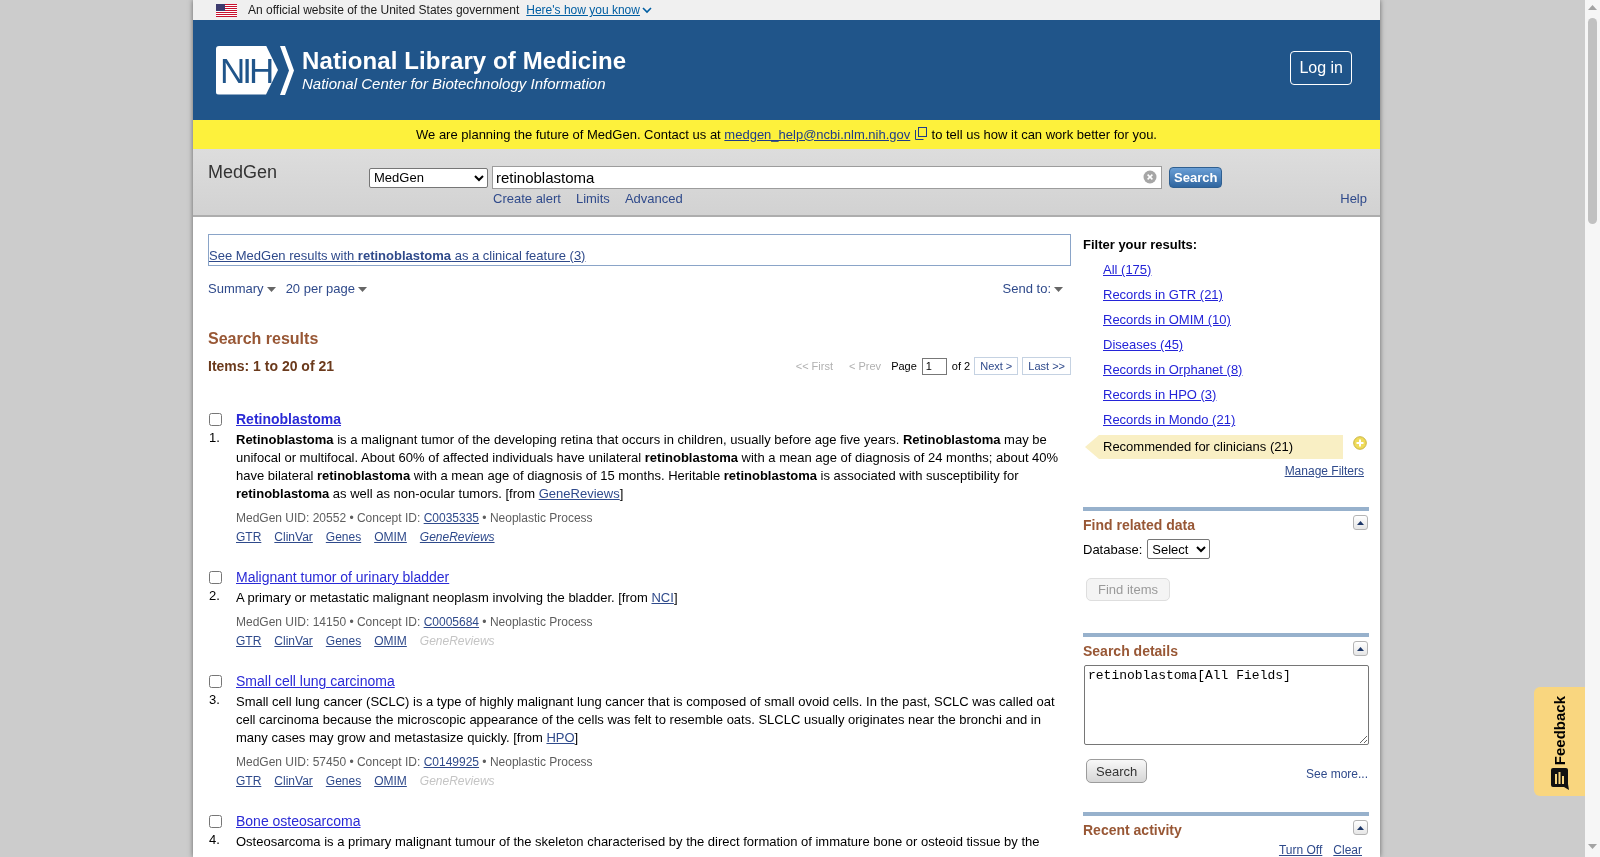 Image resolution: width=1600 pixels, height=857 pixels. I want to click on database-name: MedGen, so click(243, 172).